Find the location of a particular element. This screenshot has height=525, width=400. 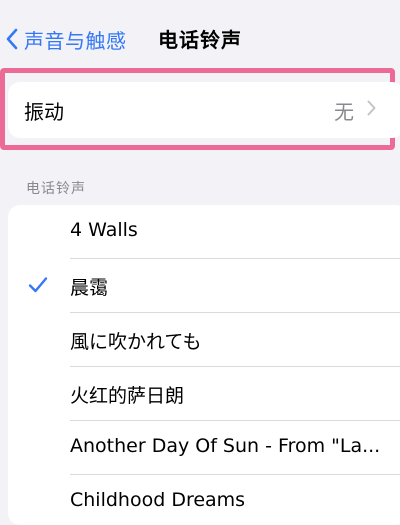

checkmark-icon is located at coordinates (38, 287).